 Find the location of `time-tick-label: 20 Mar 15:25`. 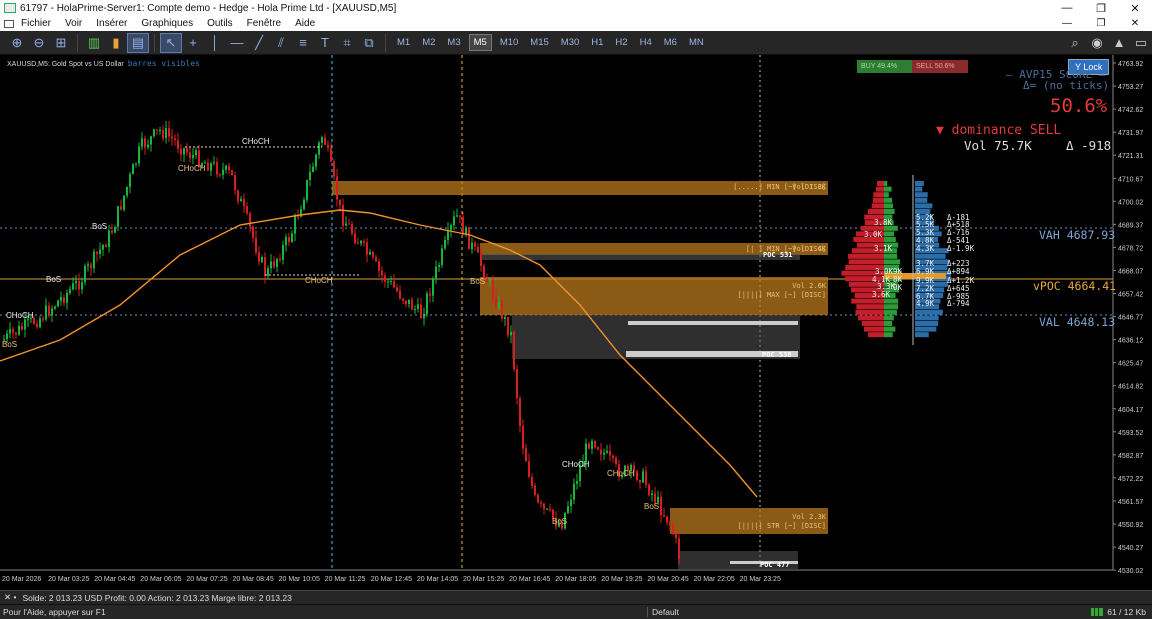

time-tick-label: 20 Mar 15:25 is located at coordinates (483, 579).